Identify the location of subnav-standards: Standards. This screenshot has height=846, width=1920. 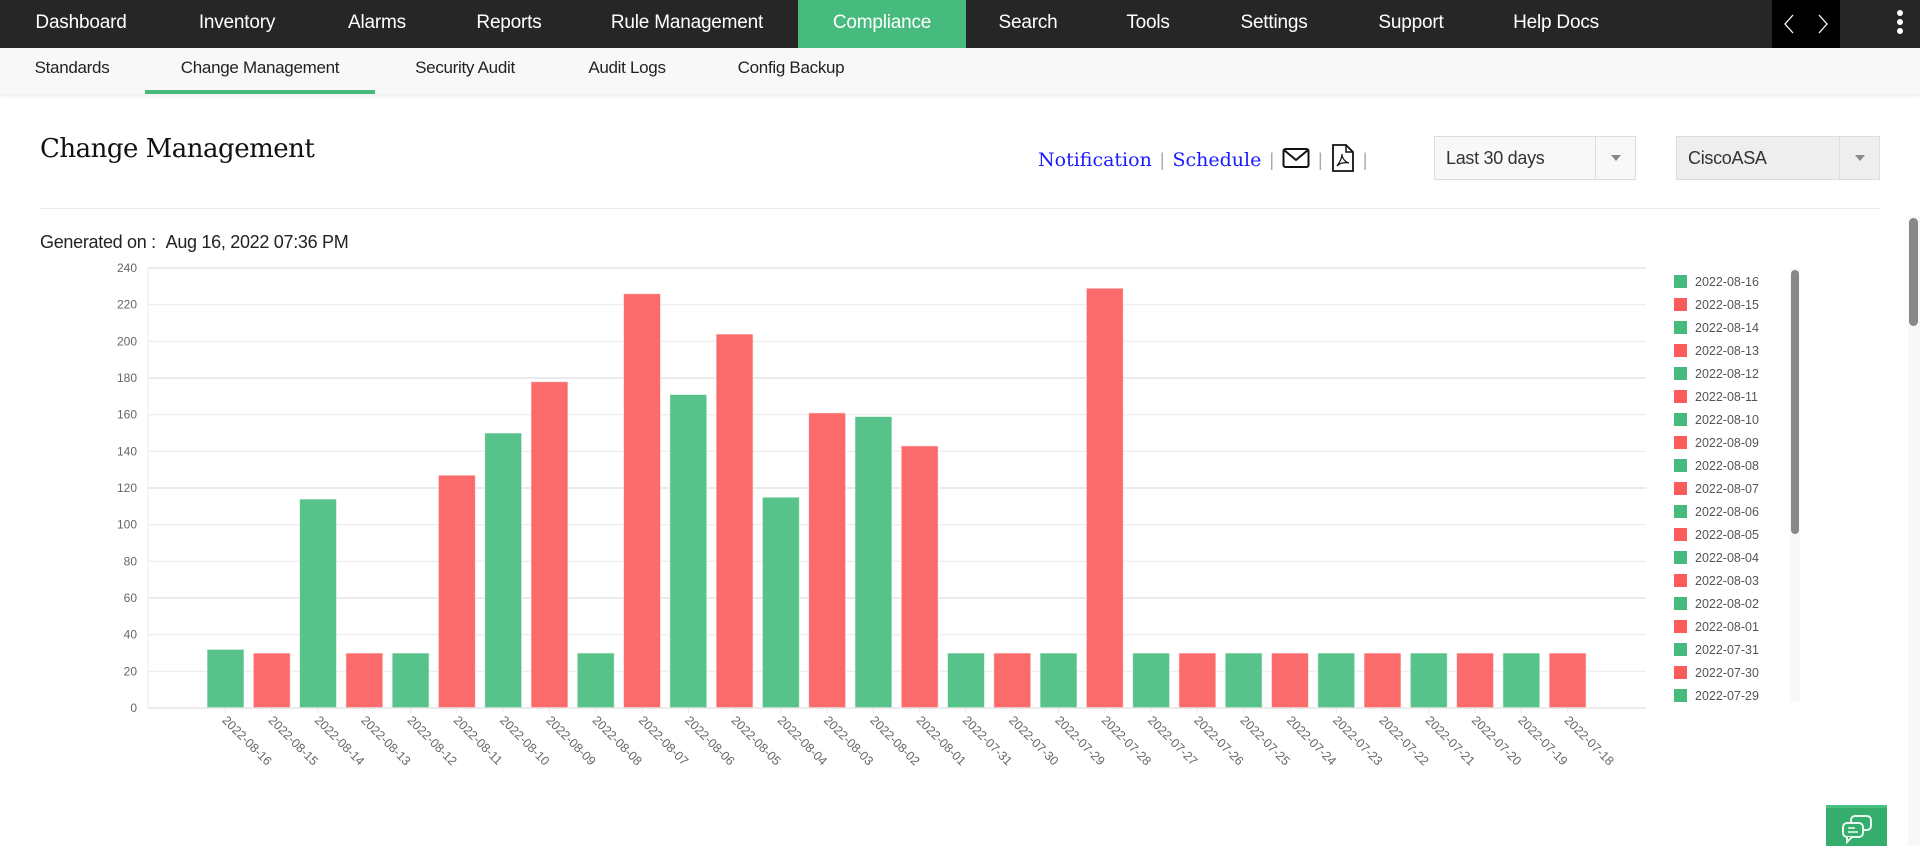
(72, 71).